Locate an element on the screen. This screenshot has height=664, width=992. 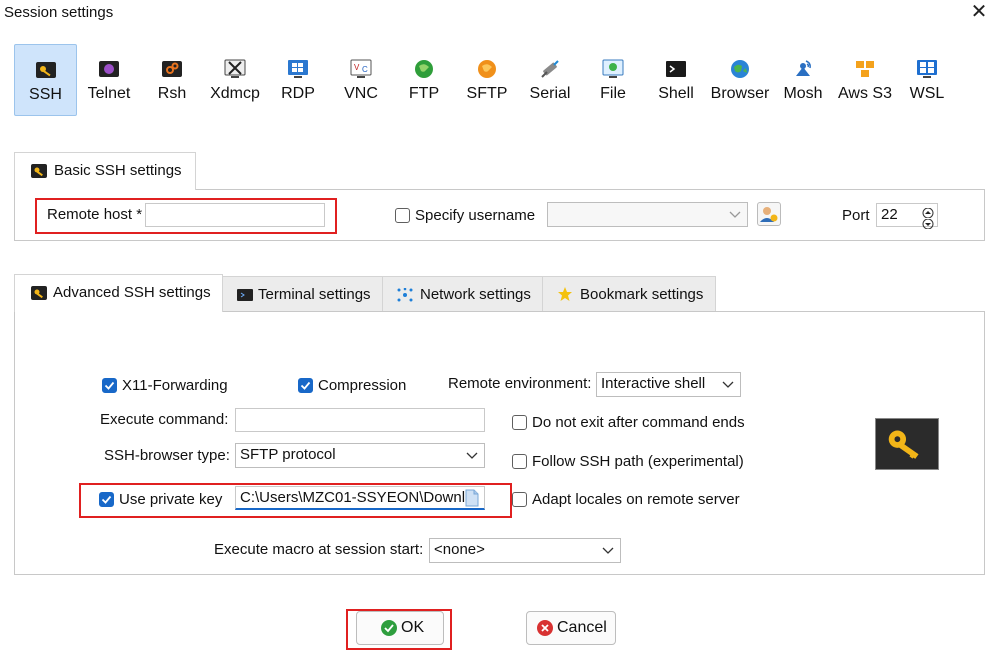
session-type-label: SSH is located at coordinates (45, 94).